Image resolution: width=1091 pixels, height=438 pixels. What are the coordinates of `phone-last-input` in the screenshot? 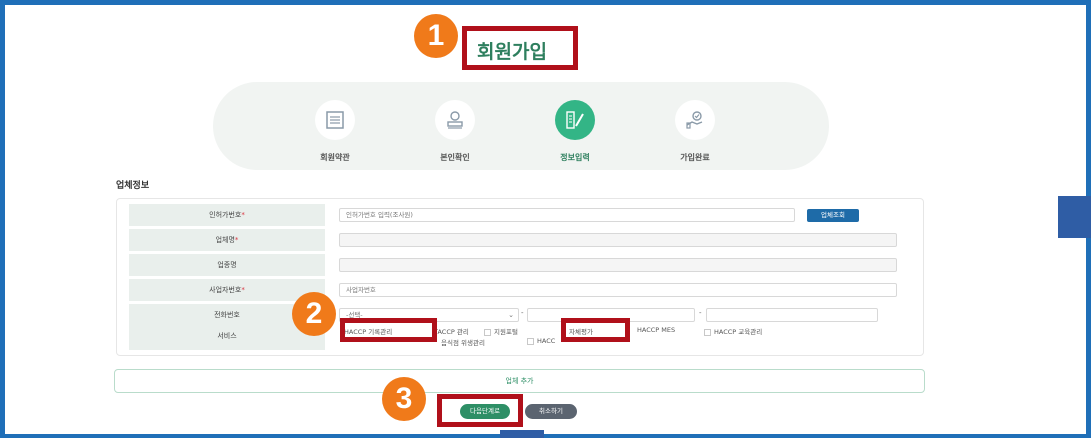 It's located at (792, 315).